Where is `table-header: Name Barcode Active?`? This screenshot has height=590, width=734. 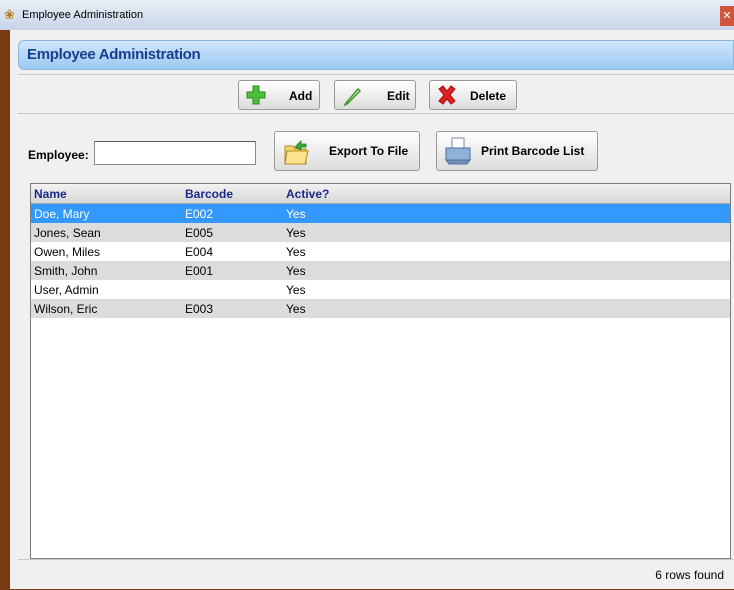 table-header: Name Barcode Active? is located at coordinates (380, 194).